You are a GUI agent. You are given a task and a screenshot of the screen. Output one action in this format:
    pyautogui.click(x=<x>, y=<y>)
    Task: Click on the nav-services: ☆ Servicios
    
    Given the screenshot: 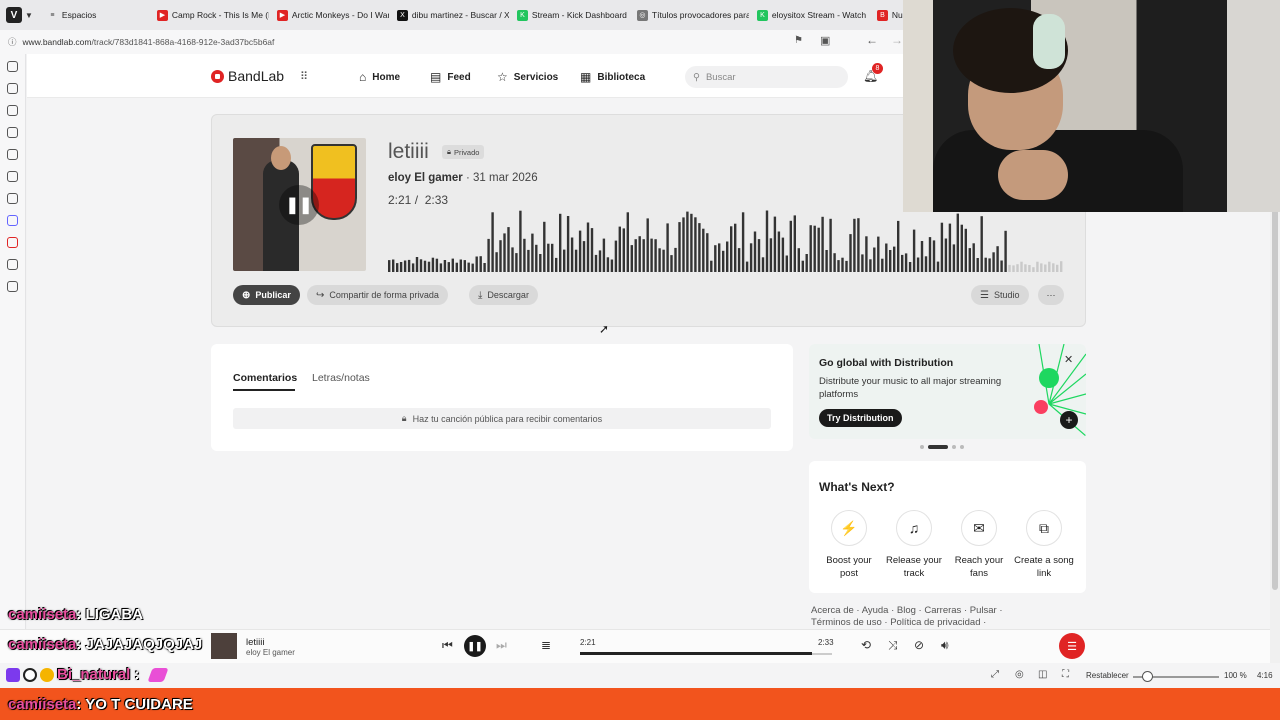 What is the action you would take?
    pyautogui.click(x=527, y=77)
    